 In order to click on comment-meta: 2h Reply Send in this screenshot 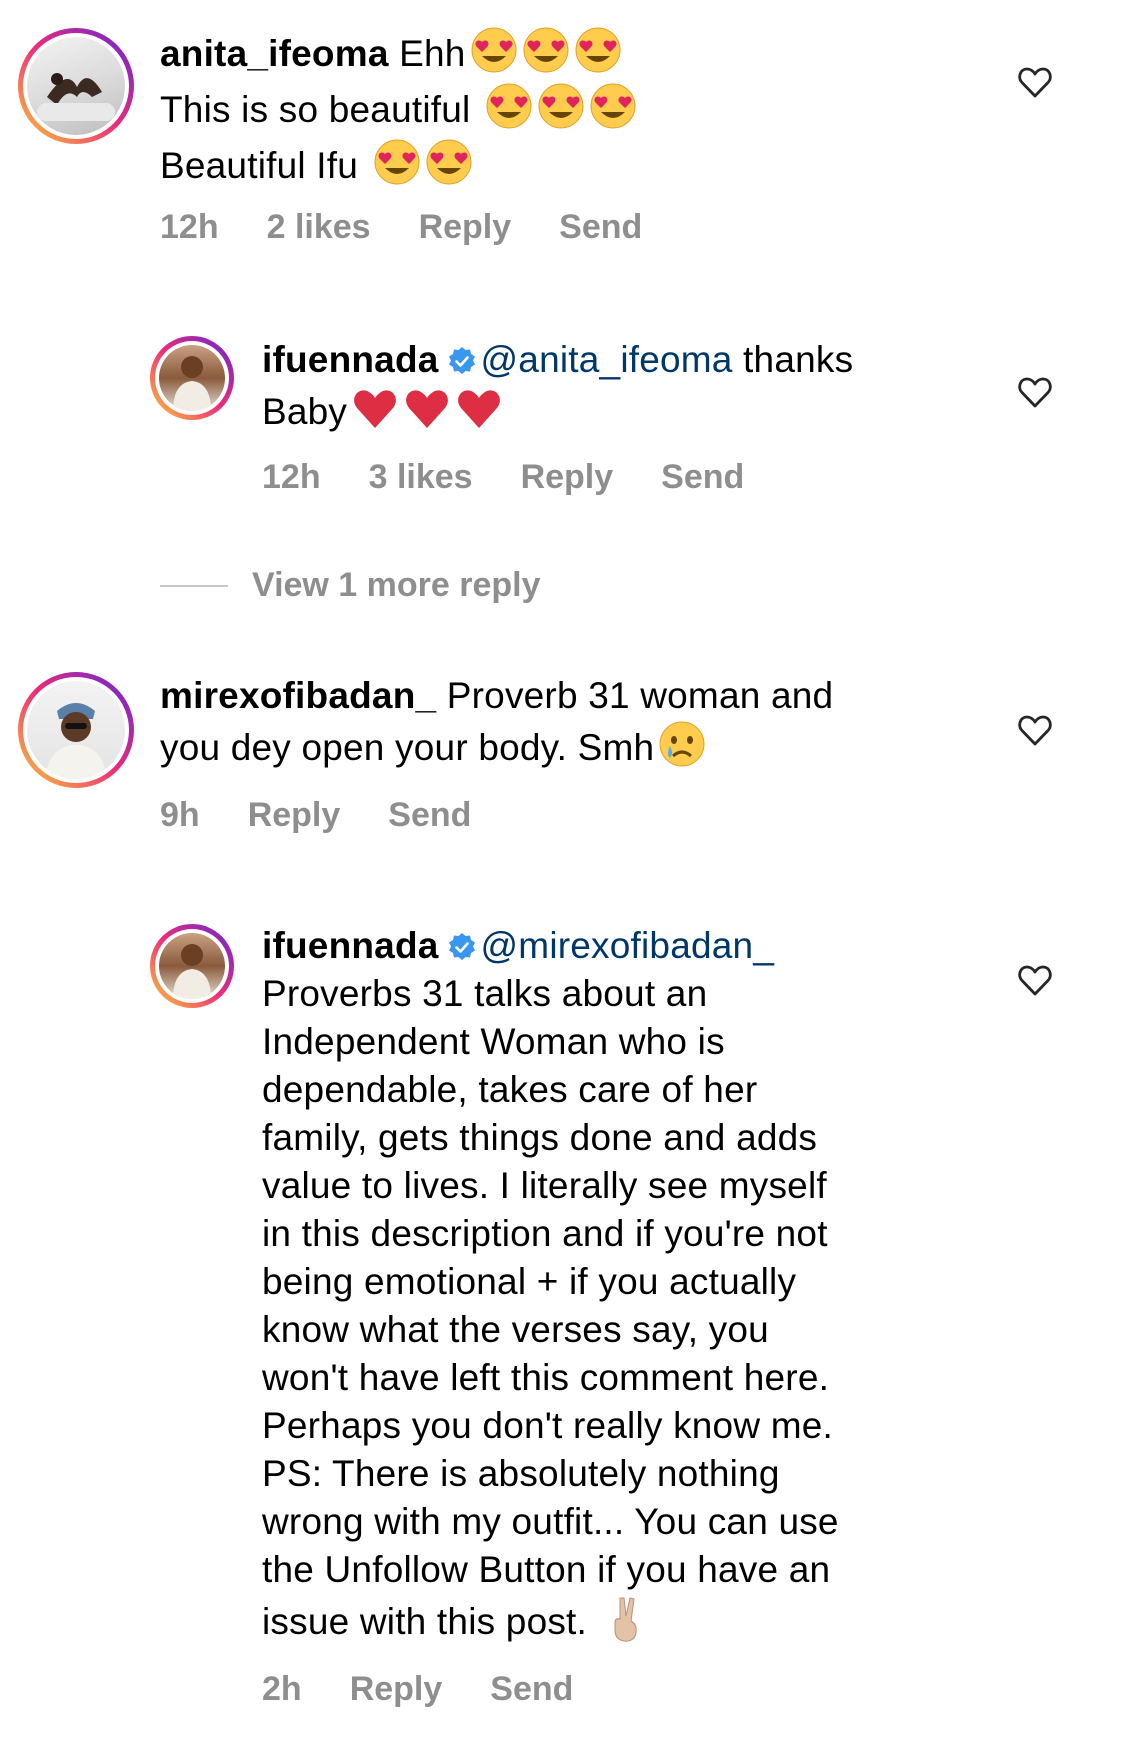, I will do `click(417, 1689)`.